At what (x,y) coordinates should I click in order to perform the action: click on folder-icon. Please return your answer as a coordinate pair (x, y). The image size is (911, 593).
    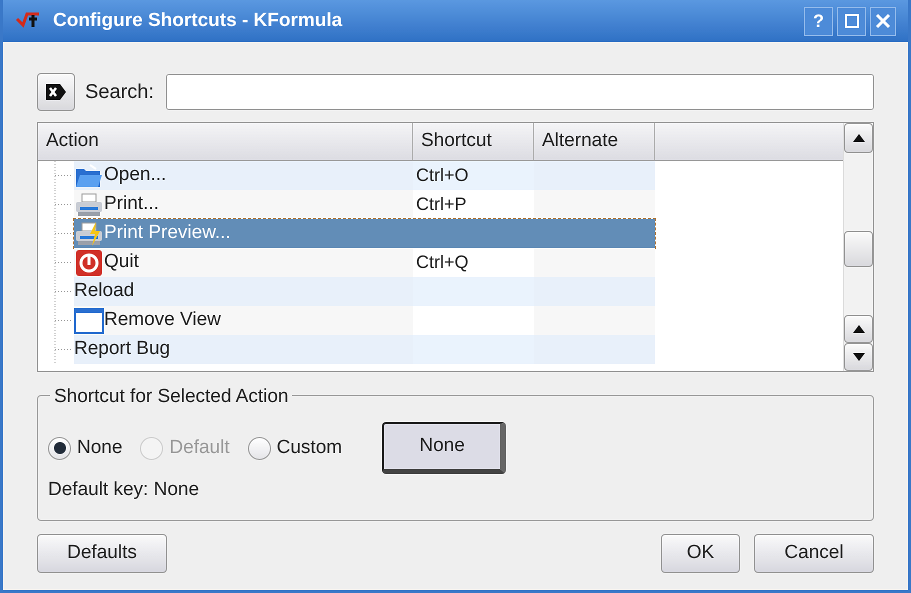
    Looking at the image, I should click on (89, 175).